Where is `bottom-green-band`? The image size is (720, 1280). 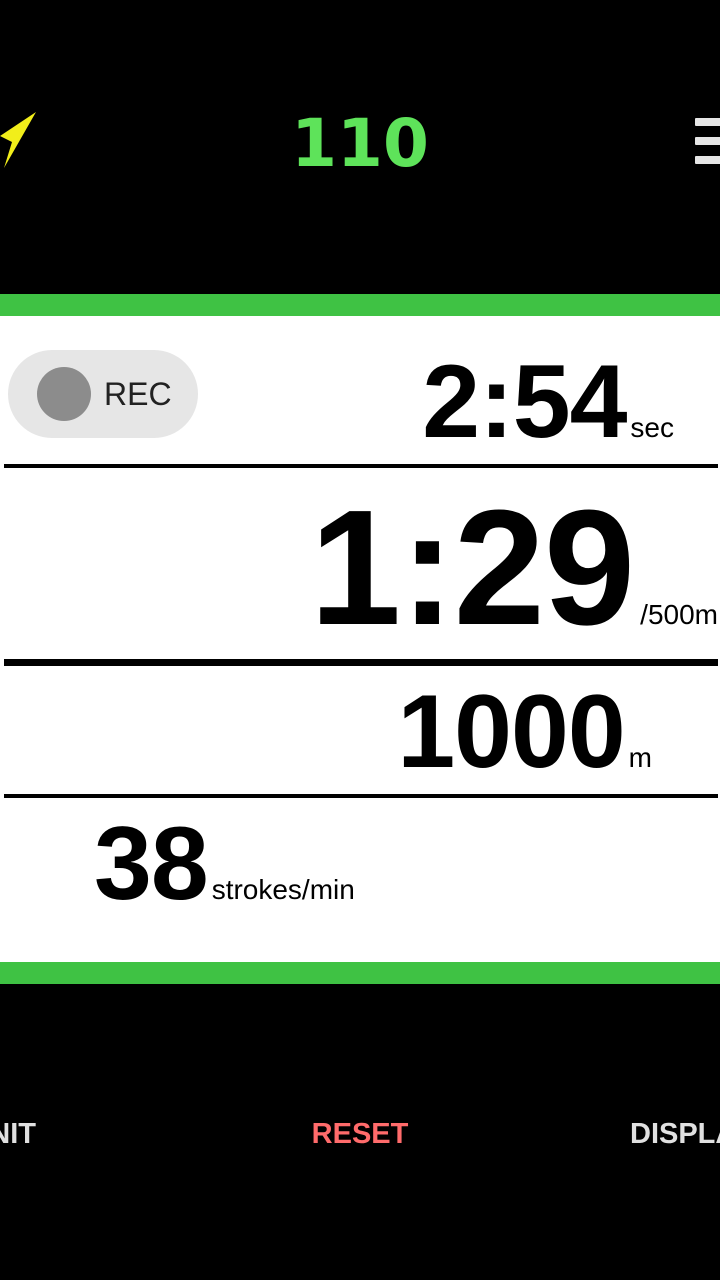 bottom-green-band is located at coordinates (360, 973).